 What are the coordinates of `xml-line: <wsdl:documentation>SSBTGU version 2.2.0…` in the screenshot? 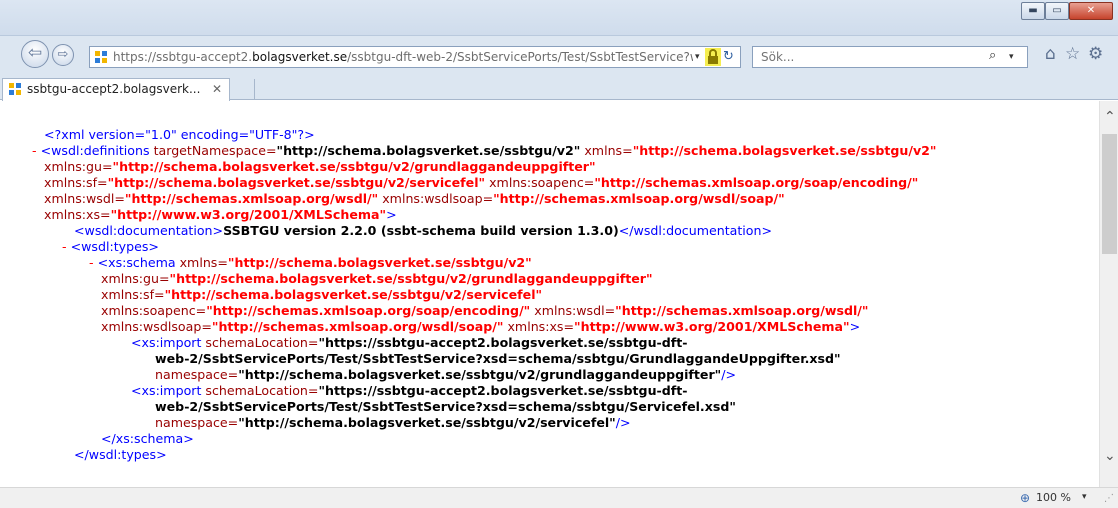 It's located at (423, 230).